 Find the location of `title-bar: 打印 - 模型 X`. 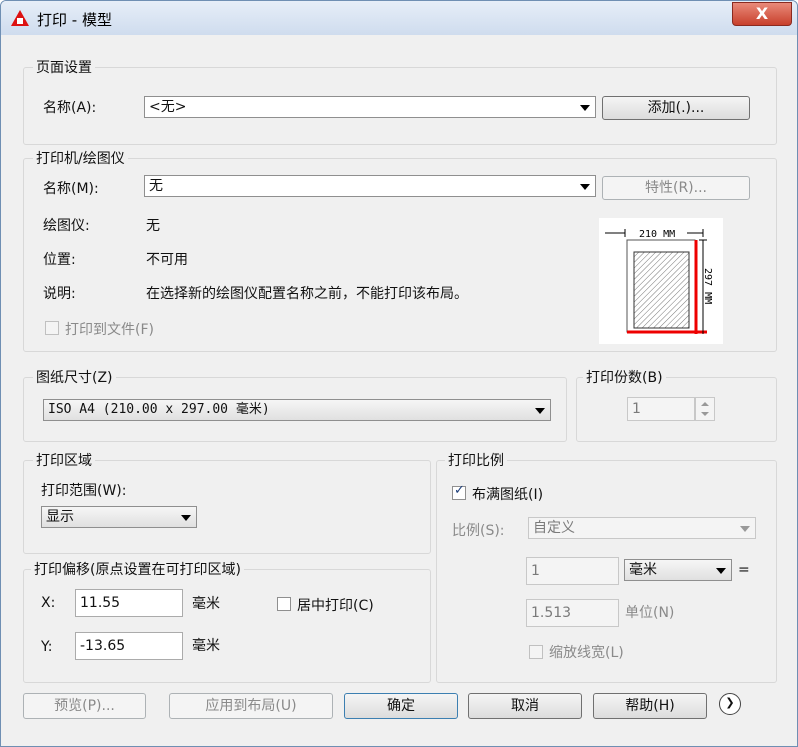

title-bar: 打印 - 模型 X is located at coordinates (399, 18).